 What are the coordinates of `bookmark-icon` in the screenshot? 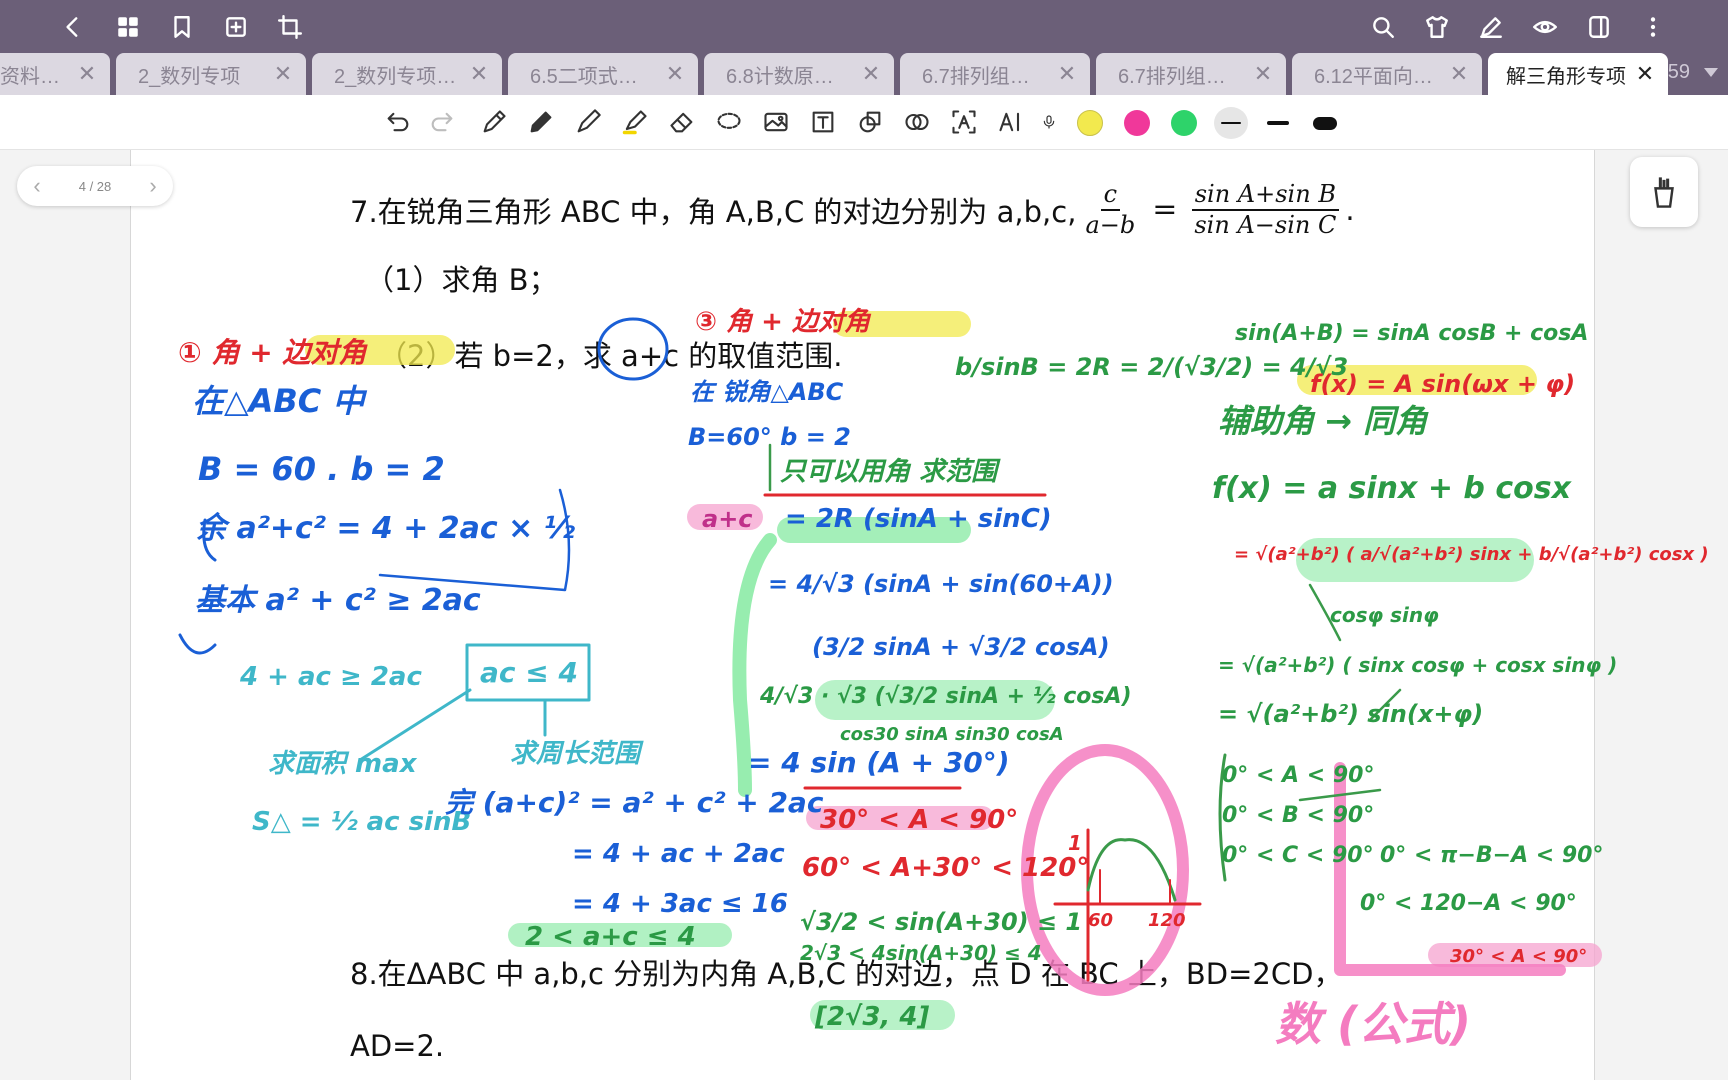 It's located at (182, 27).